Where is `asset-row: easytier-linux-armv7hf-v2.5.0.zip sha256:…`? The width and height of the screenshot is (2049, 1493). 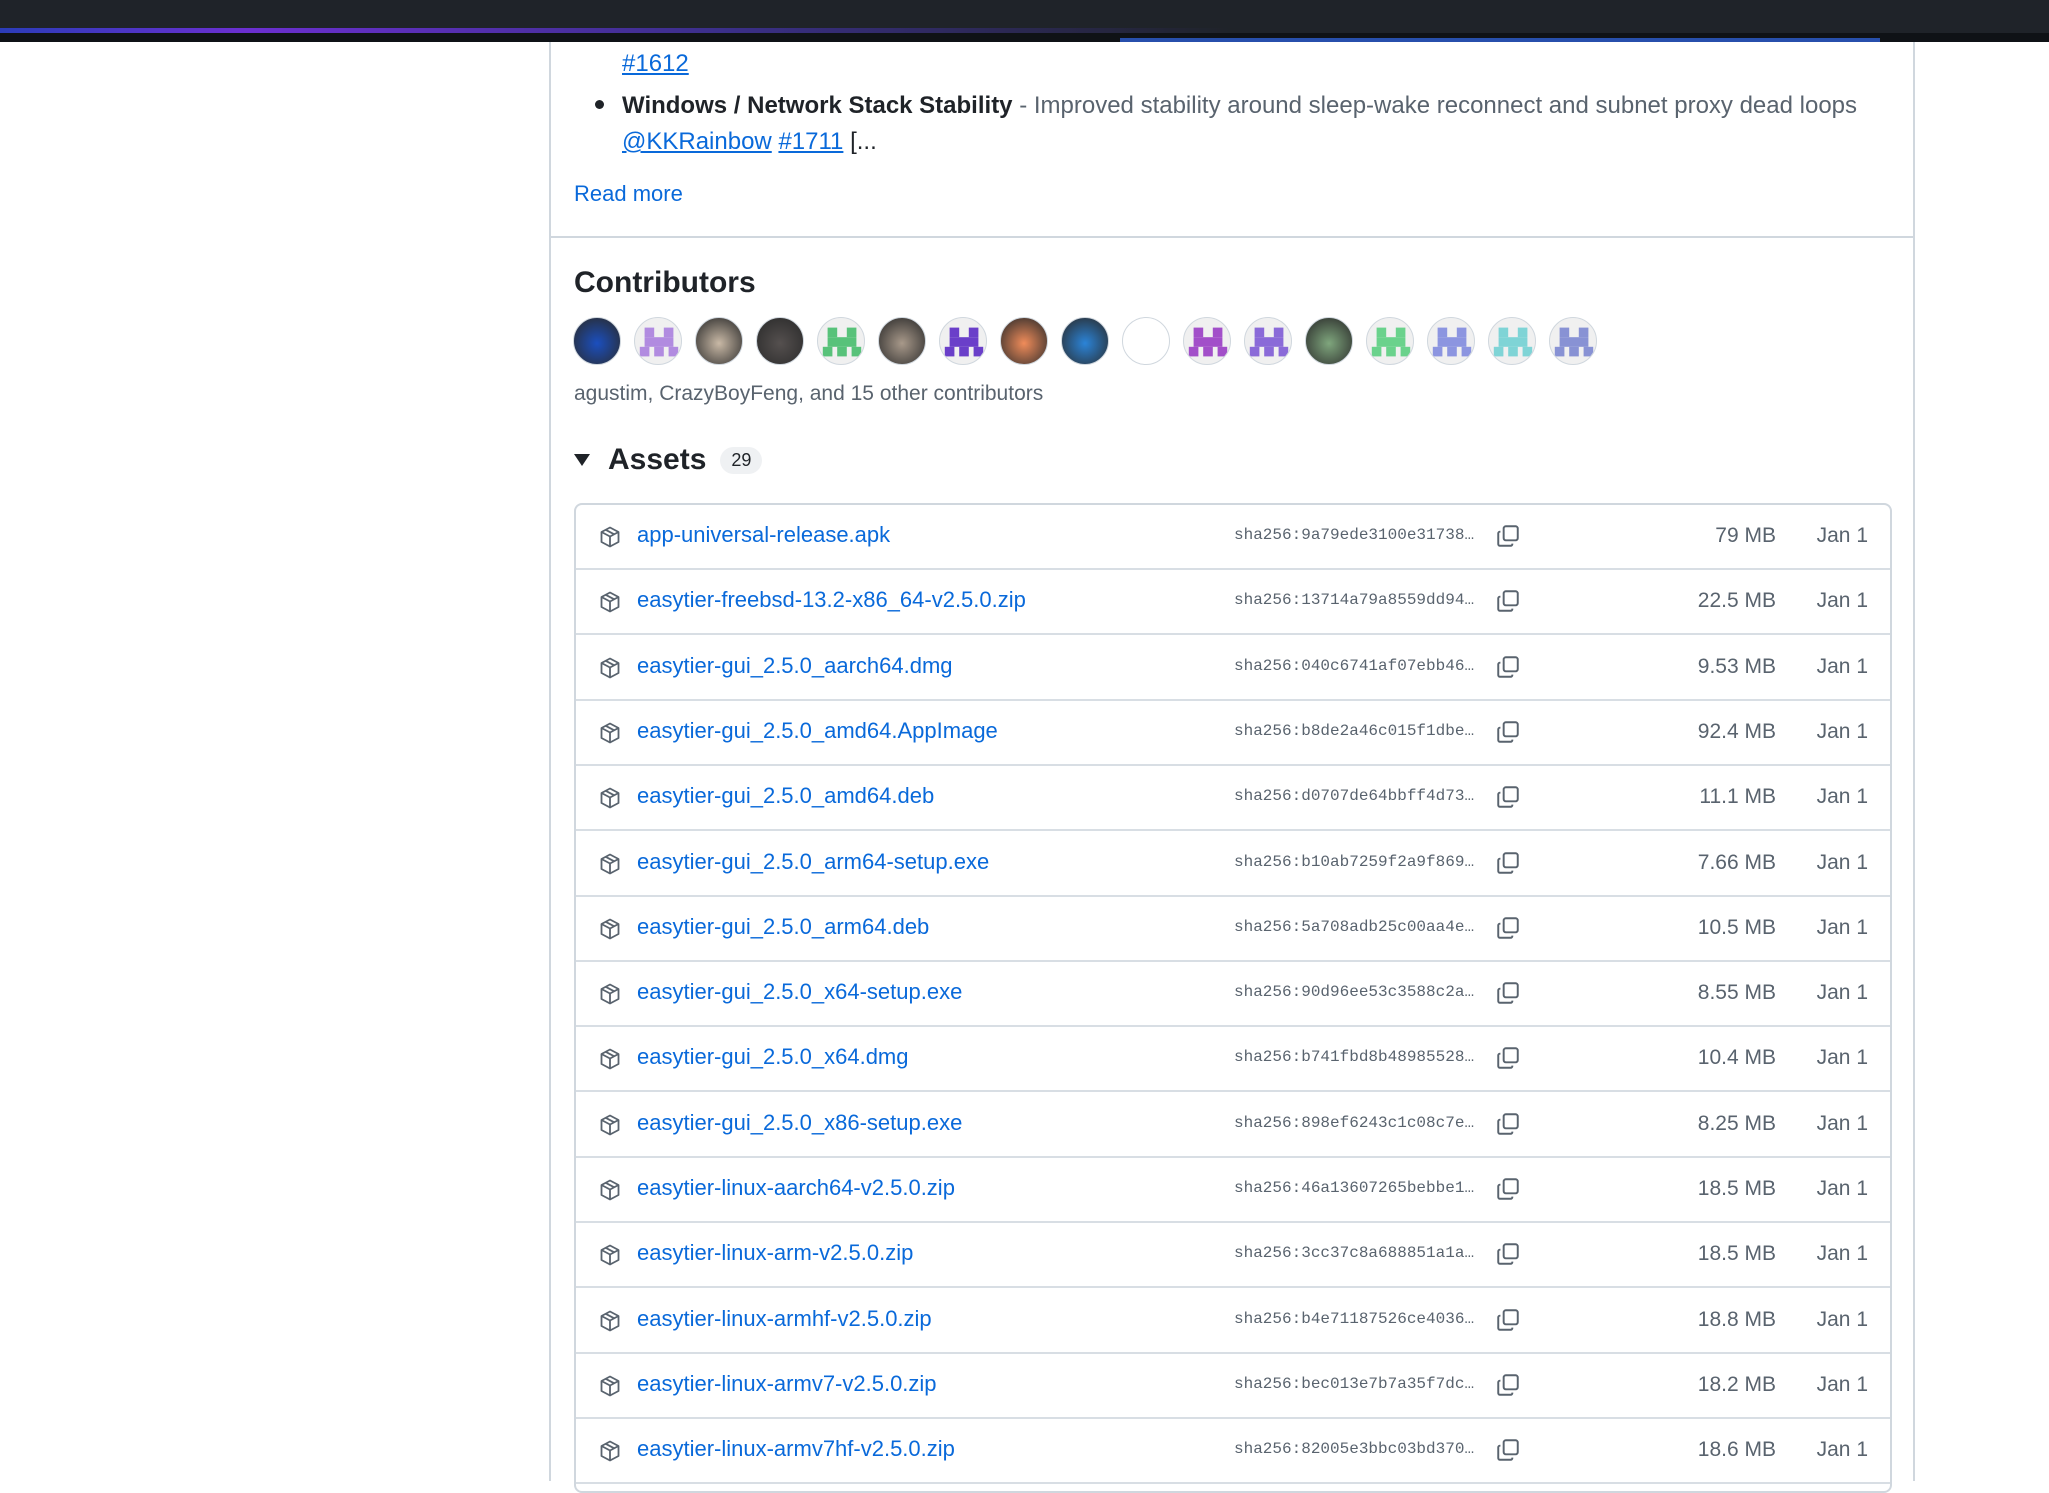 asset-row: easytier-linux-armv7hf-v2.5.0.zip sha256:… is located at coordinates (1233, 1452).